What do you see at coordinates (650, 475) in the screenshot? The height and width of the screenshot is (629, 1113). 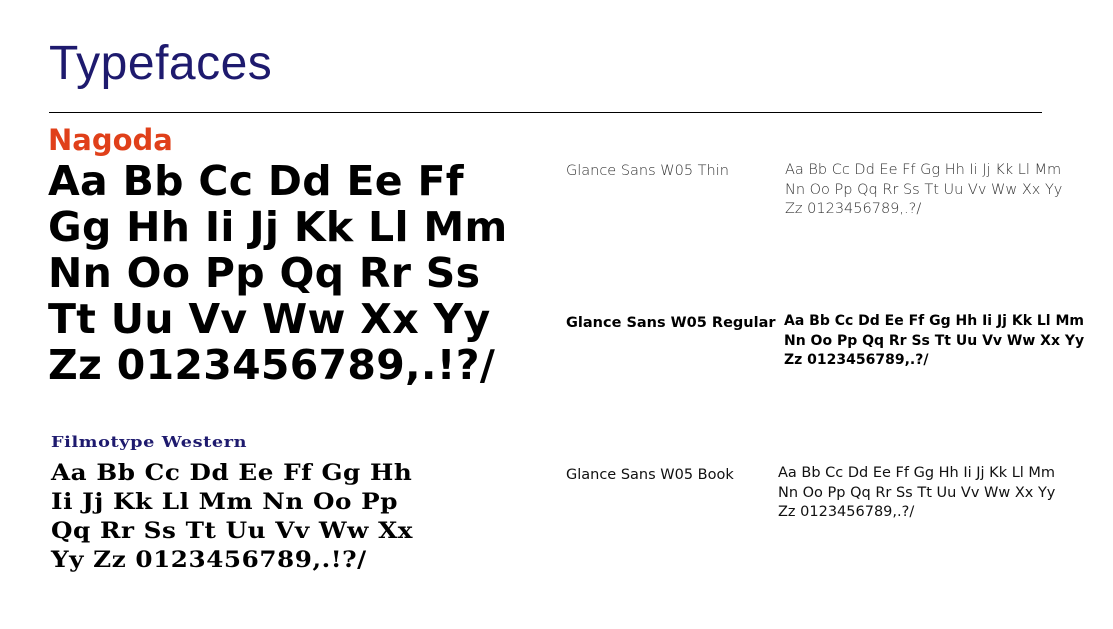 I see `glance-book-font-name: Glance Sans W05 Book` at bounding box center [650, 475].